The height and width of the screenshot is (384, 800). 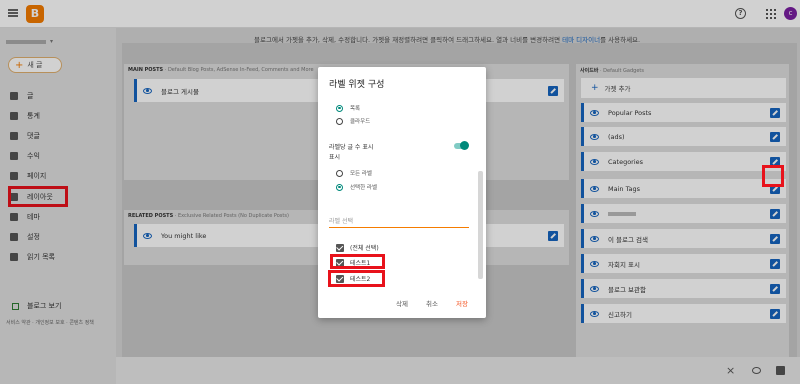 I want to click on checkbox-select-all: (전체 선택), so click(x=357, y=247).